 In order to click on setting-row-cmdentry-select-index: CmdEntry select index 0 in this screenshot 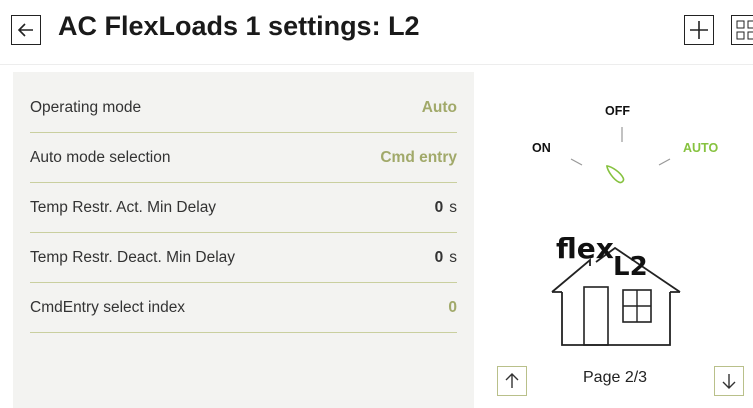, I will do `click(243, 308)`.